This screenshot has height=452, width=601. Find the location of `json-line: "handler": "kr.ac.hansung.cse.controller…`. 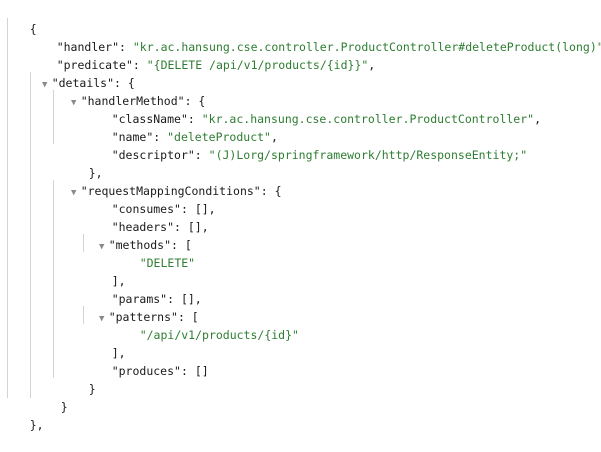

json-line: "handler": "kr.ac.hansung.cse.controller… is located at coordinates (315, 37).